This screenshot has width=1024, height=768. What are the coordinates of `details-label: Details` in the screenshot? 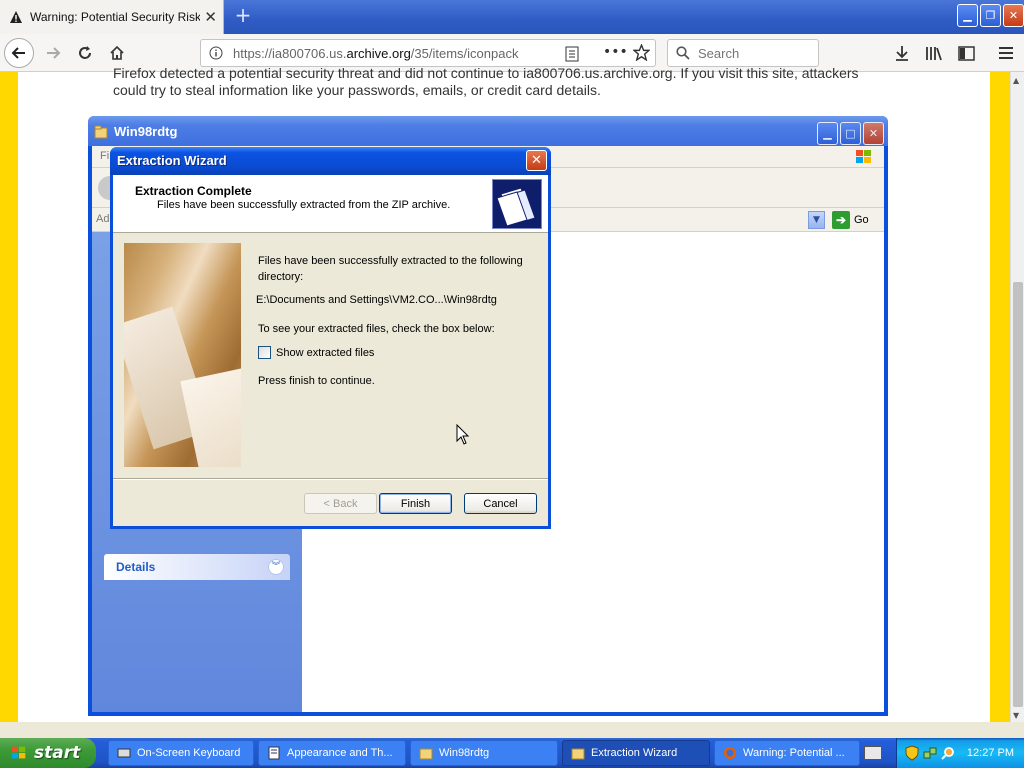 It's located at (136, 567).